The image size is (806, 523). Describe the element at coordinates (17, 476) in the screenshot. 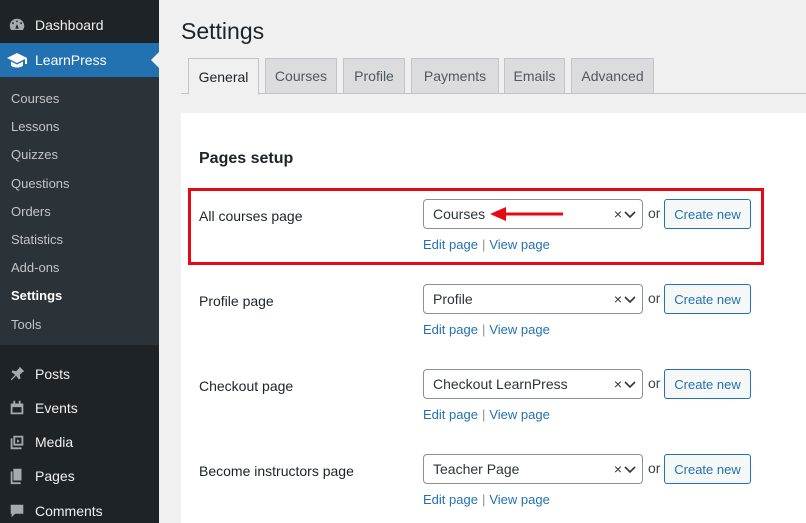

I see `pages-icon` at that location.